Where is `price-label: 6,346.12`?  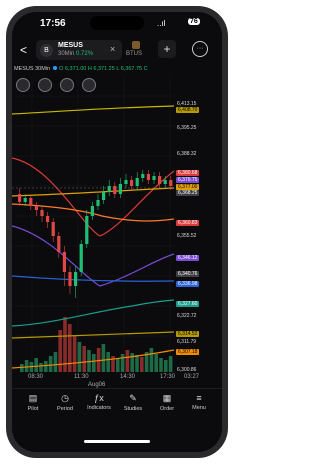 price-label: 6,346.12 is located at coordinates (188, 258).